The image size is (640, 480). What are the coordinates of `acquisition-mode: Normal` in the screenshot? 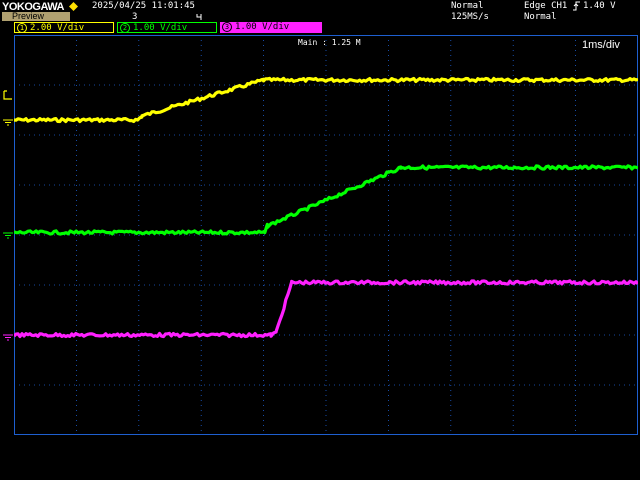 It's located at (467, 6).